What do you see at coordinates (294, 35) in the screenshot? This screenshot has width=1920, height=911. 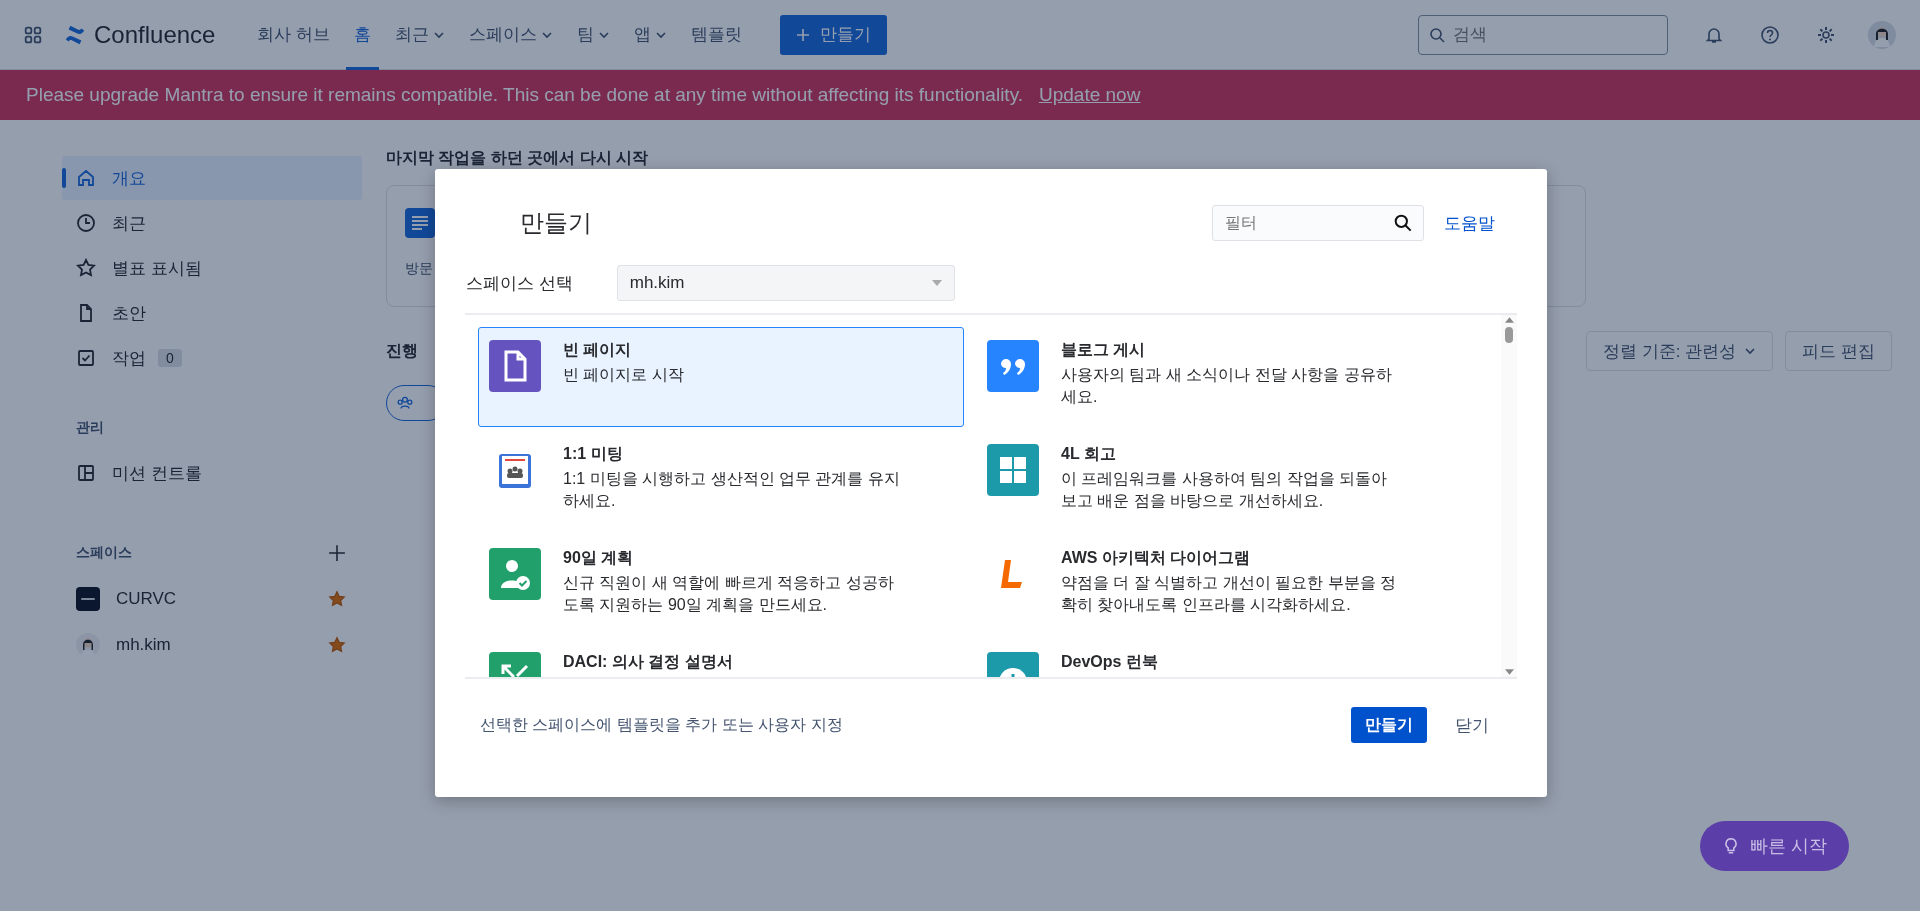 I see `nav-tab: 회사 허브` at bounding box center [294, 35].